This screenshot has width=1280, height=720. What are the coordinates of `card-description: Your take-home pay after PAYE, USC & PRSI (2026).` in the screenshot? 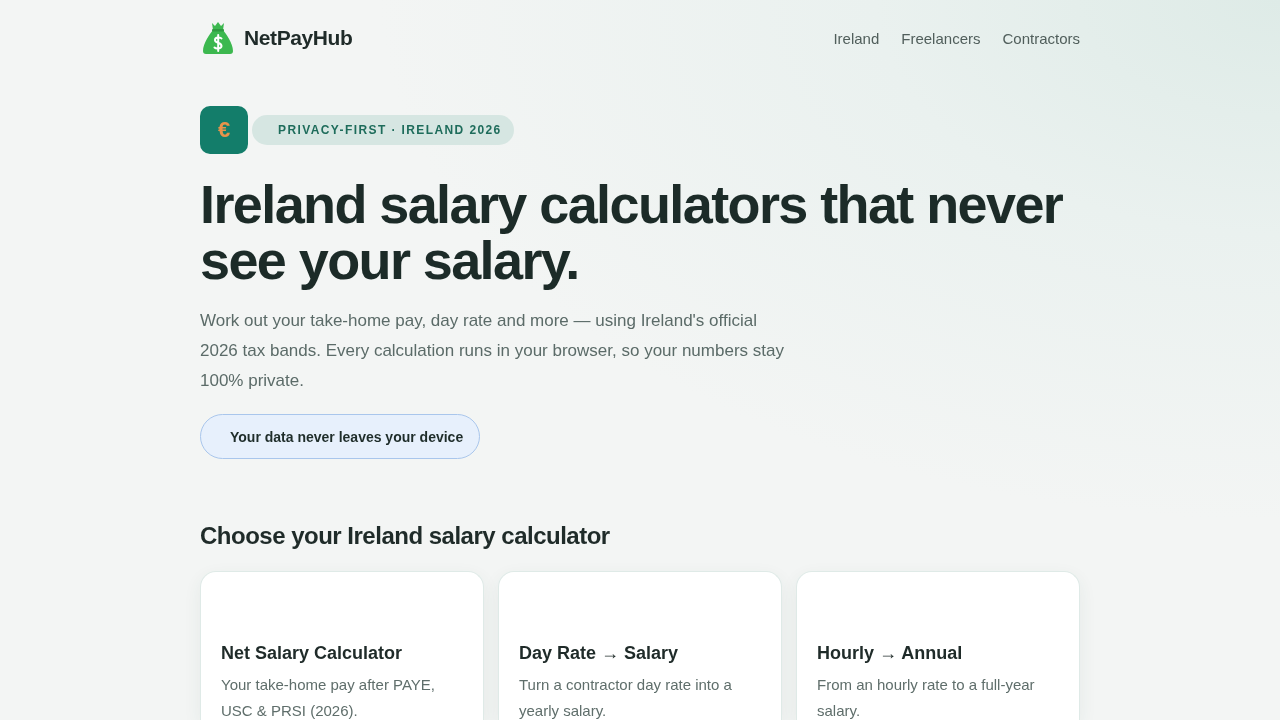 It's located at (328, 697).